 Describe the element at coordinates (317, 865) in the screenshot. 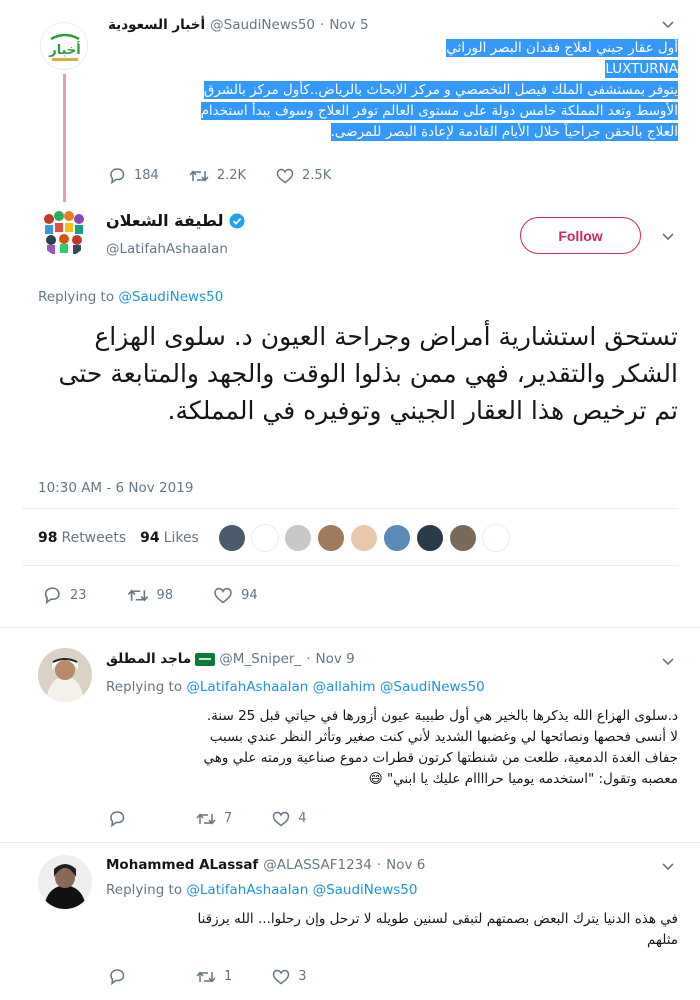

I see `handle: @ALASSAF1234` at that location.